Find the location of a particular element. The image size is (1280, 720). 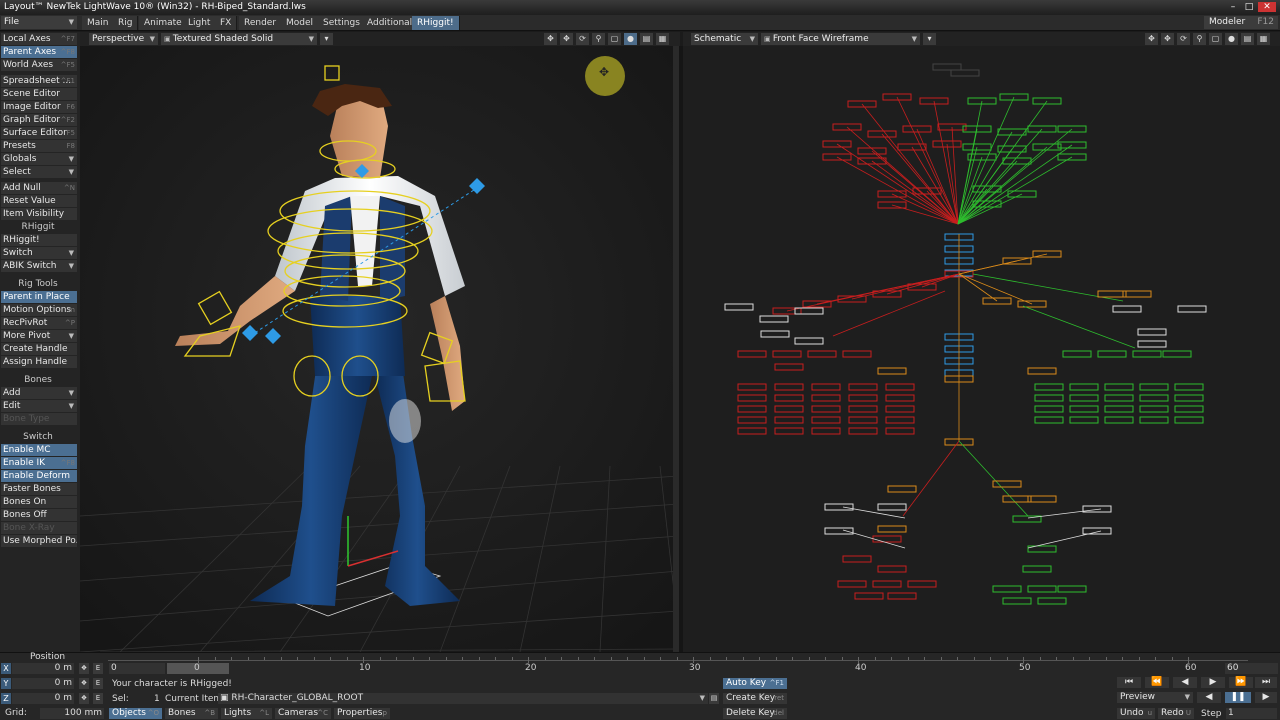

sidebar-item-select: Select ▼ is located at coordinates (39, 172).